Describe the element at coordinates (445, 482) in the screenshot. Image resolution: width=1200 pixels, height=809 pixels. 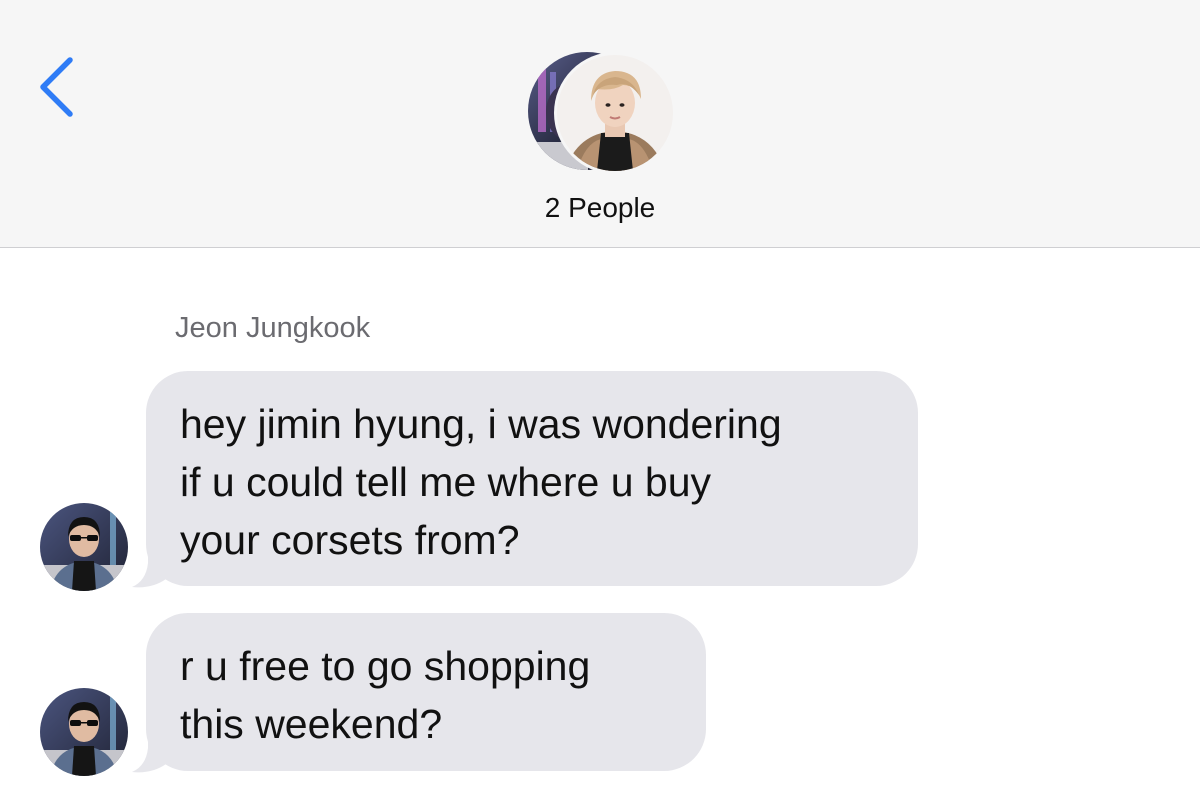
I see `message-text-line: if u could tell me where u buy` at that location.